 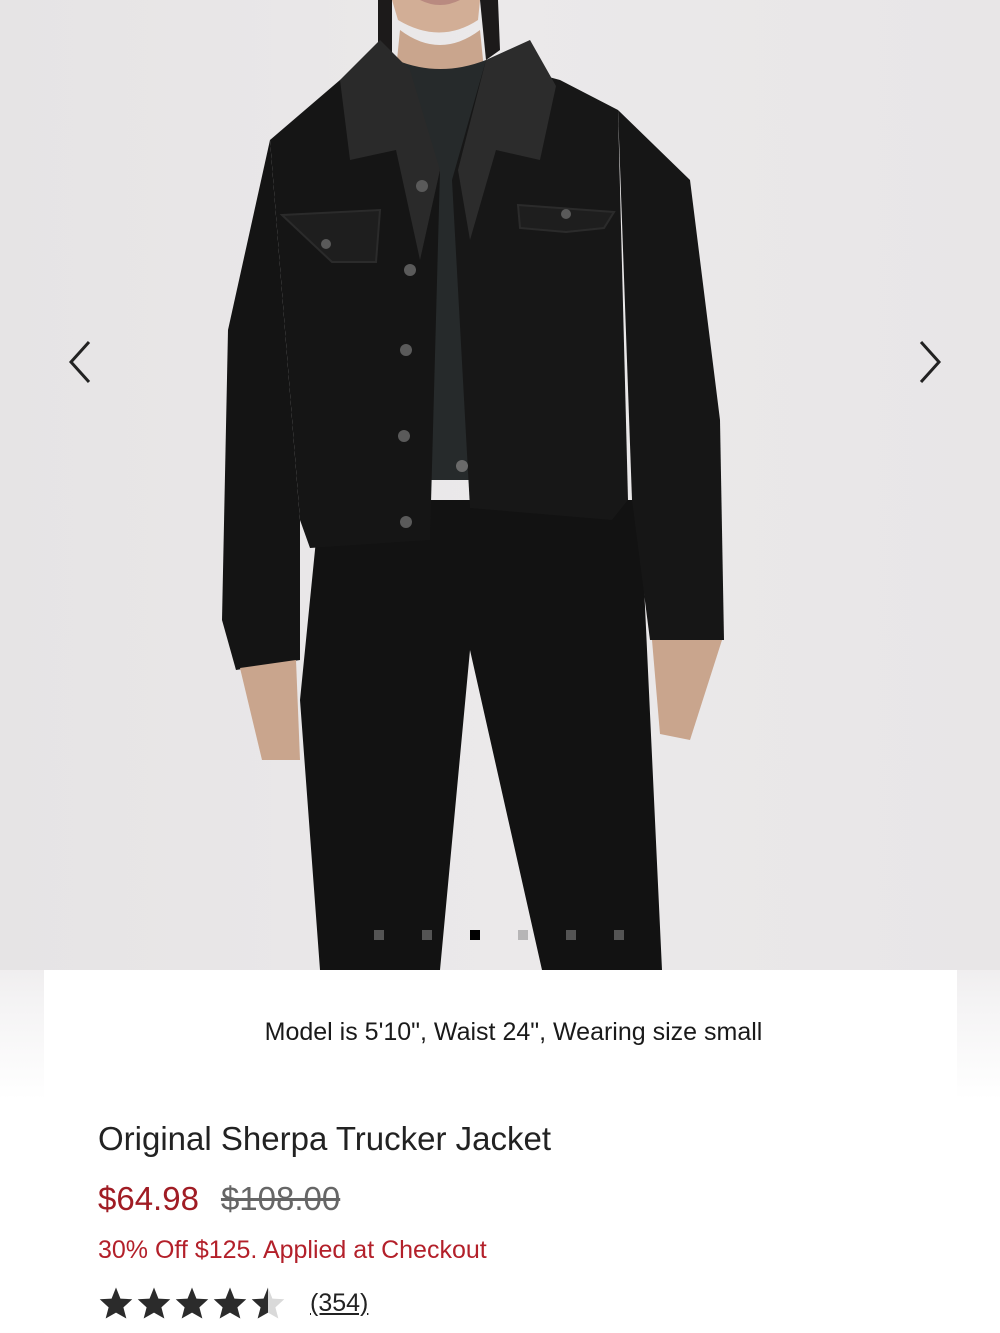 I want to click on original-price: $108.00, so click(x=280, y=1198).